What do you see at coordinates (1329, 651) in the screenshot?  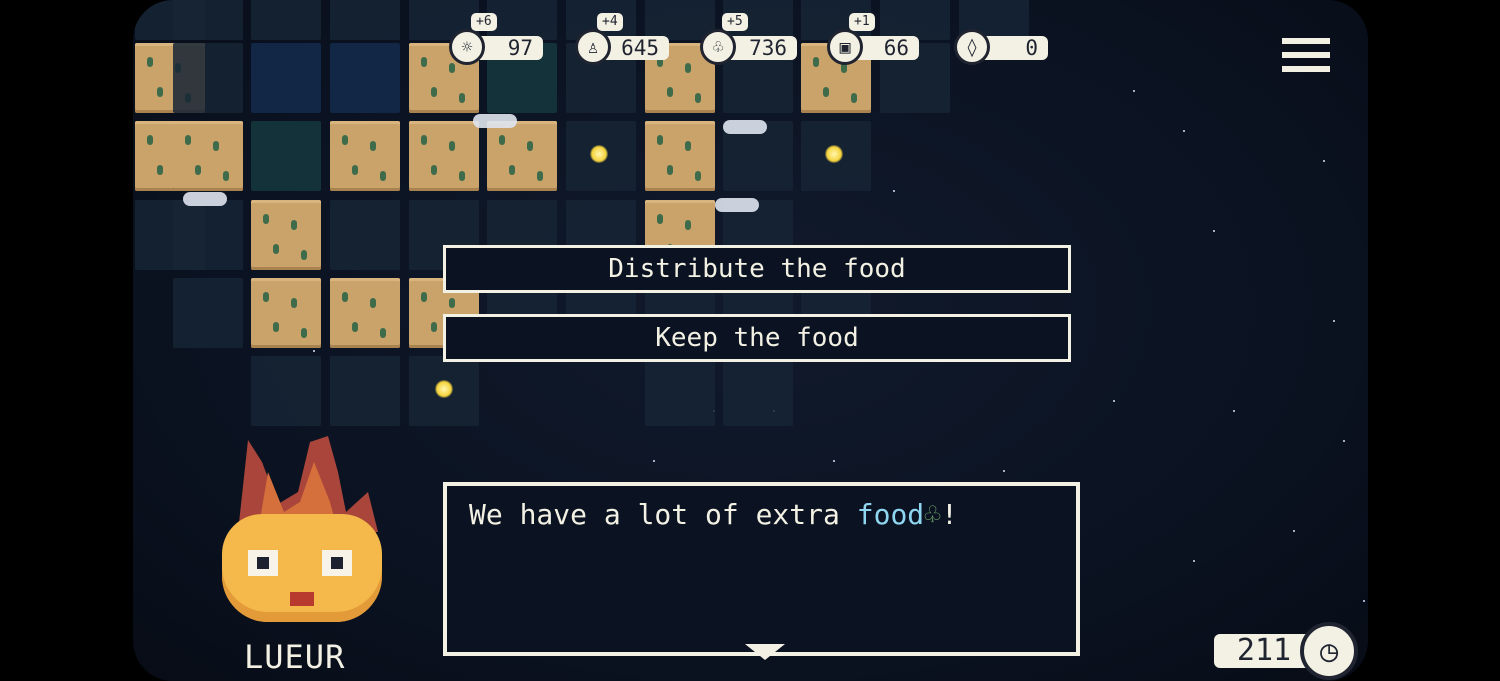 I see `clock-icon: ◷` at bounding box center [1329, 651].